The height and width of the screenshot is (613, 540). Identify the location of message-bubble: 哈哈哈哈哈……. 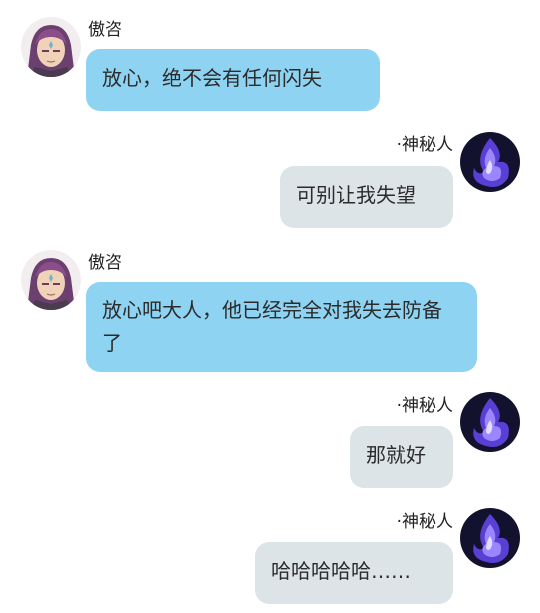
(354, 573).